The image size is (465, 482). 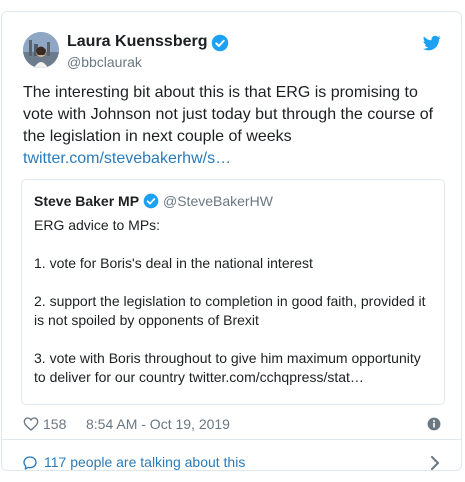 What do you see at coordinates (97, 225) in the screenshot?
I see `quoted-line-intro: ERG advice to MPs:` at bounding box center [97, 225].